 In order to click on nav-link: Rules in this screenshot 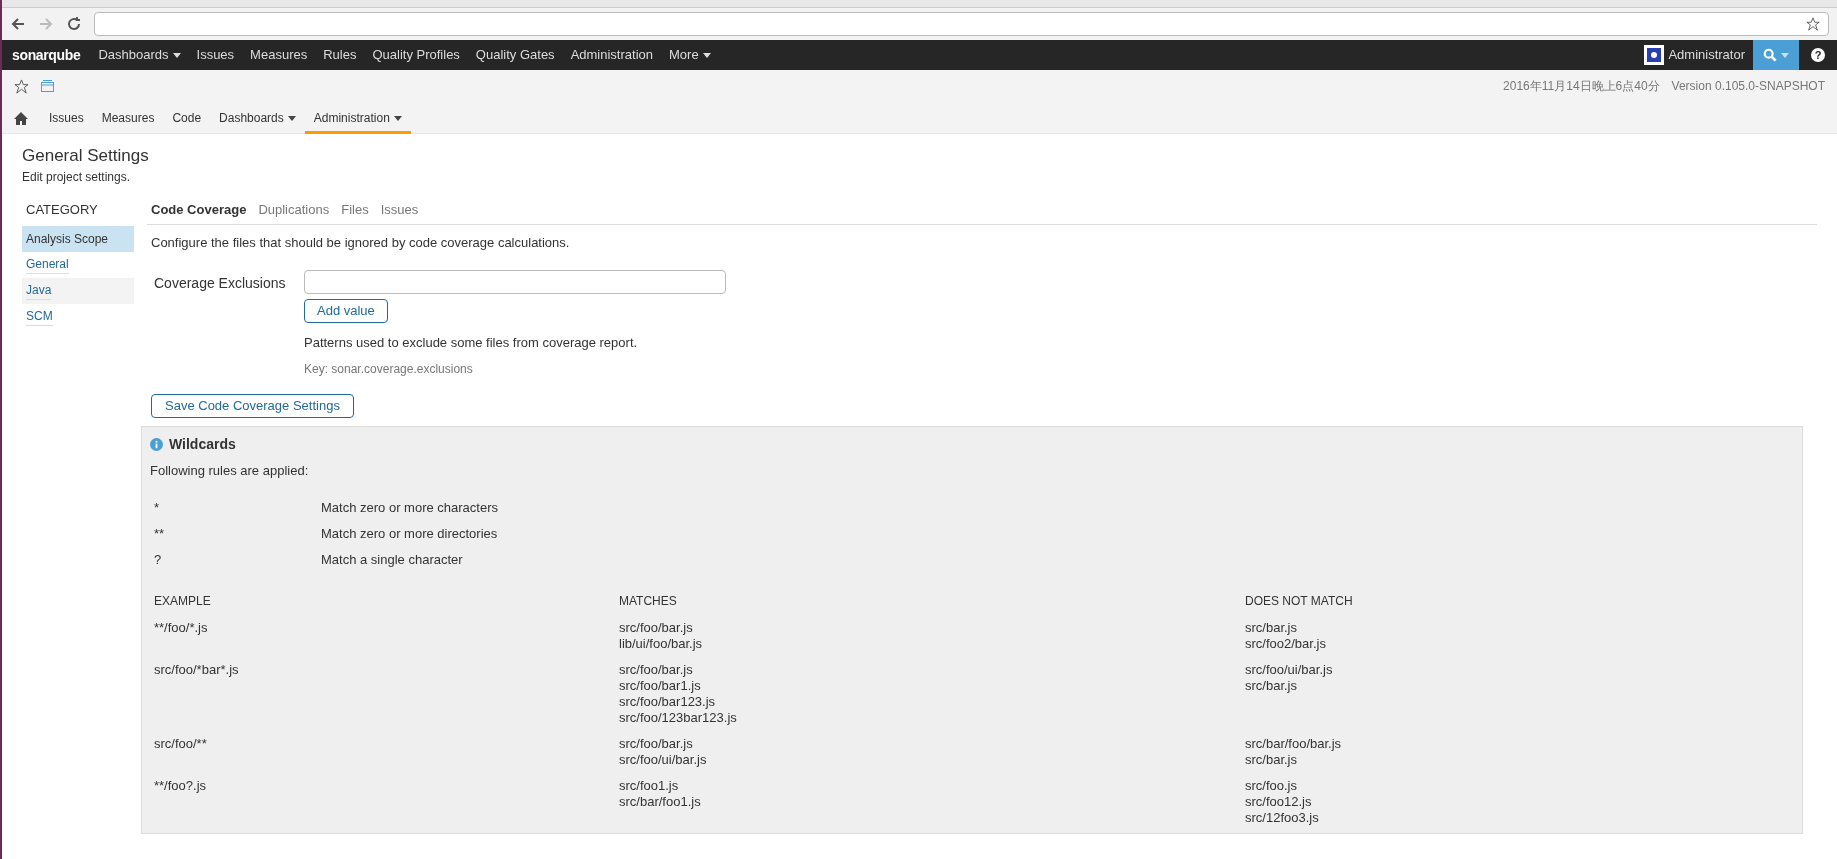, I will do `click(340, 55)`.